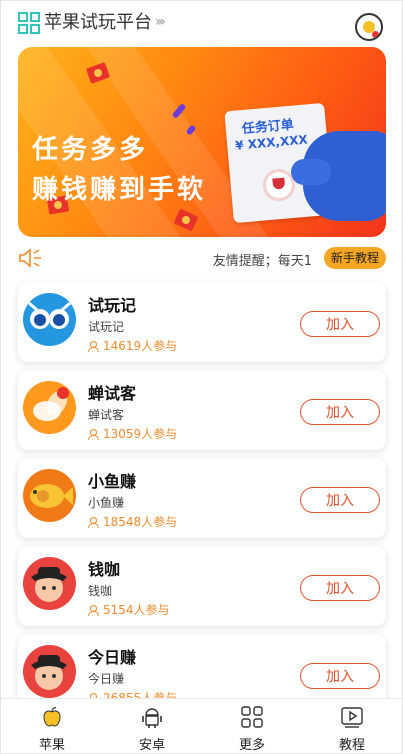 This screenshot has width=403, height=754. What do you see at coordinates (104, 569) in the screenshot?
I see `app-name: 钱咖` at bounding box center [104, 569].